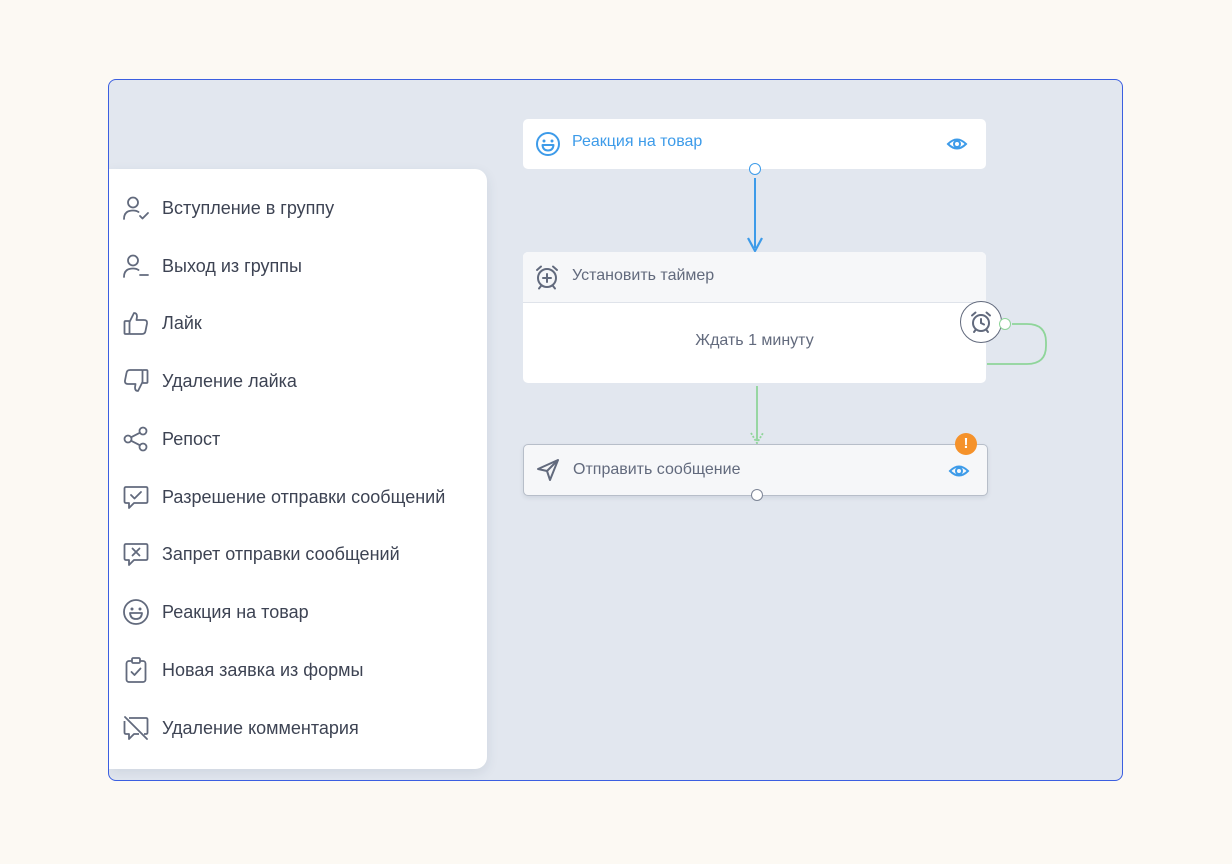 This screenshot has width=1232, height=864. What do you see at coordinates (263, 669) in the screenshot?
I see `sidebar-item-label: Новая заявка из формы` at bounding box center [263, 669].